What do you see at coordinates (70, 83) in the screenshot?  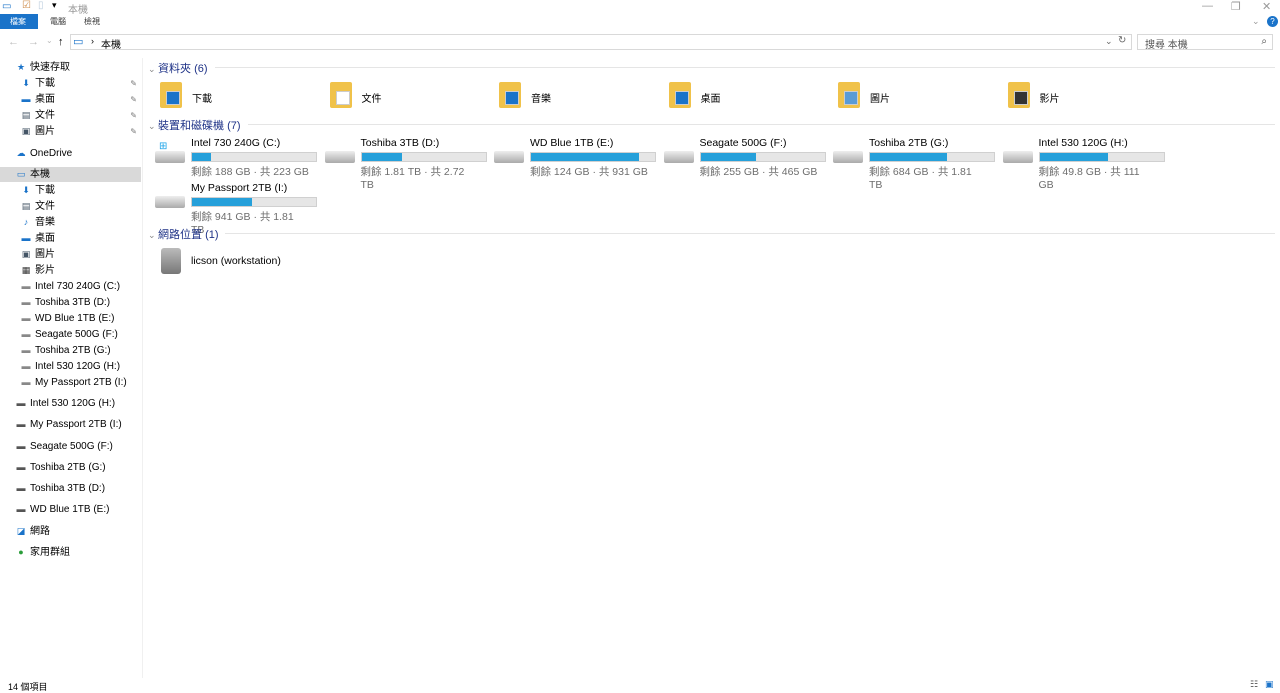 I see `sidebar-item: ⬇ 下載 ✎` at bounding box center [70, 83].